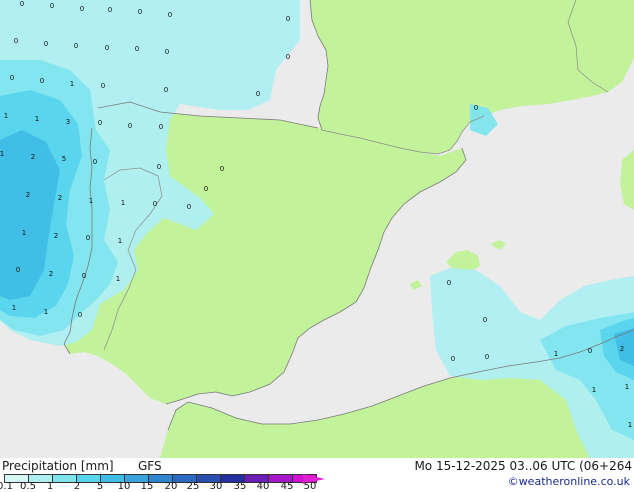 This screenshot has width=634, height=492. Describe the element at coordinates (193, 486) in the screenshot. I see `scale-tick-label: 25` at that location.